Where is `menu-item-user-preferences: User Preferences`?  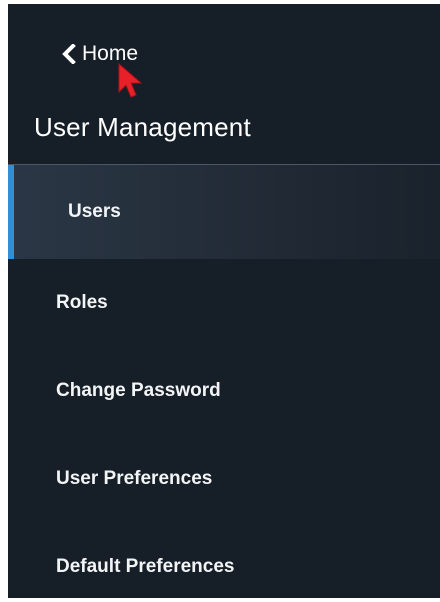
menu-item-user-preferences: User Preferences is located at coordinates (224, 479).